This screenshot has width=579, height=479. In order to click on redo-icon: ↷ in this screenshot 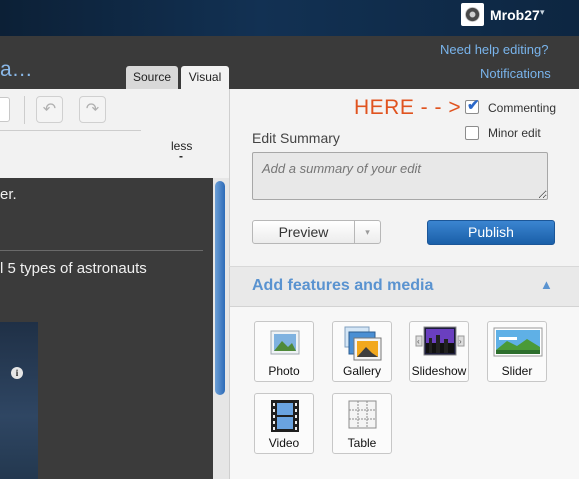, I will do `click(92, 109)`.